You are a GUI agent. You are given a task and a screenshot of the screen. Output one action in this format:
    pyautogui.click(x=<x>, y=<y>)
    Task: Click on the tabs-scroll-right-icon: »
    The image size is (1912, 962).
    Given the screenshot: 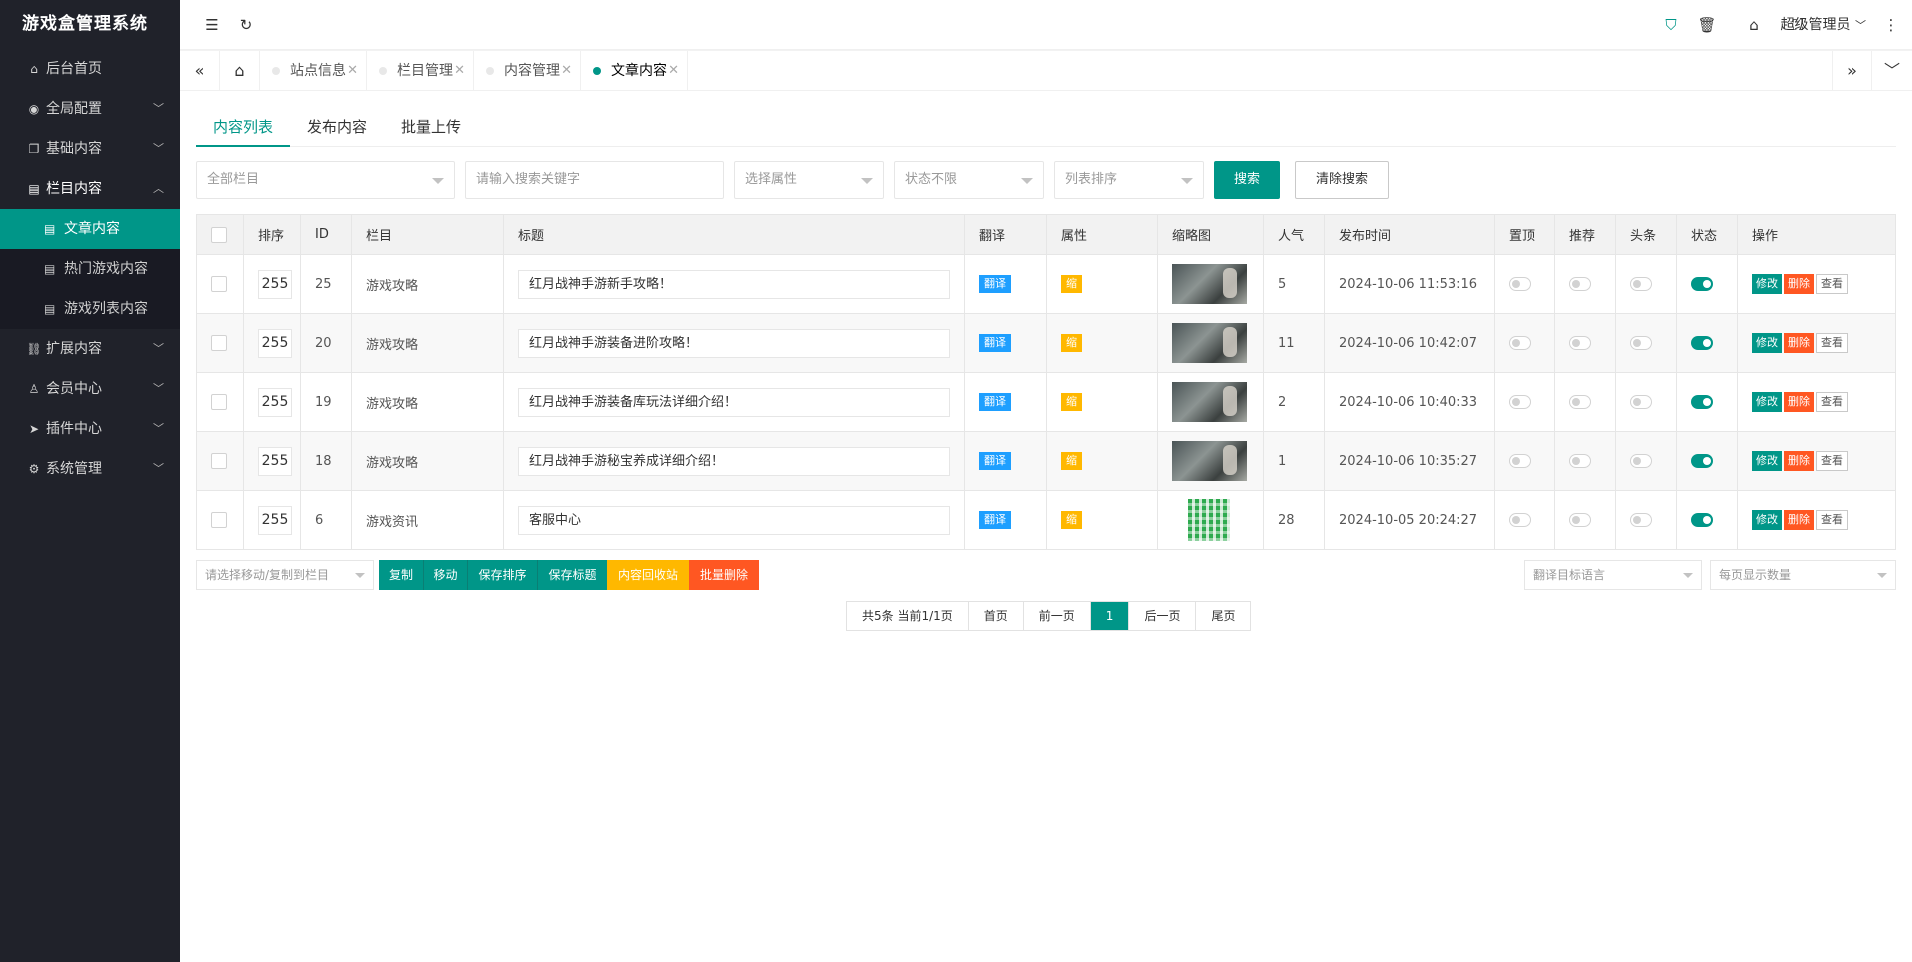 What is the action you would take?
    pyautogui.click(x=1852, y=71)
    